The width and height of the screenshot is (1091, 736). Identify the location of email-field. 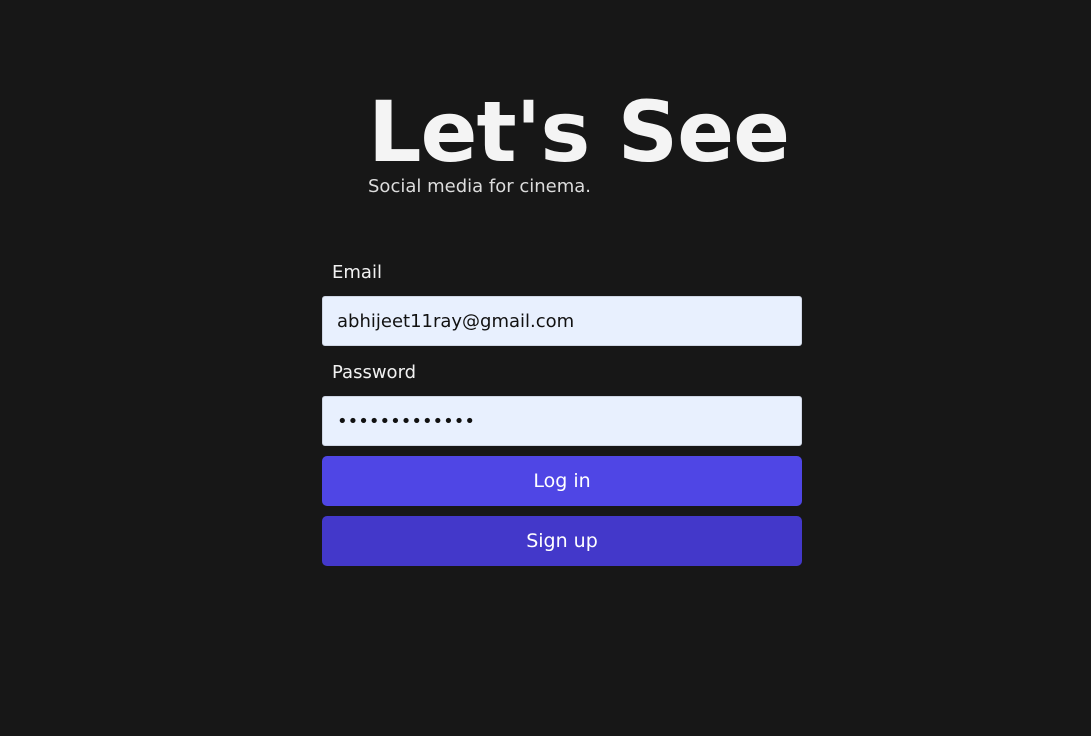
(562, 321).